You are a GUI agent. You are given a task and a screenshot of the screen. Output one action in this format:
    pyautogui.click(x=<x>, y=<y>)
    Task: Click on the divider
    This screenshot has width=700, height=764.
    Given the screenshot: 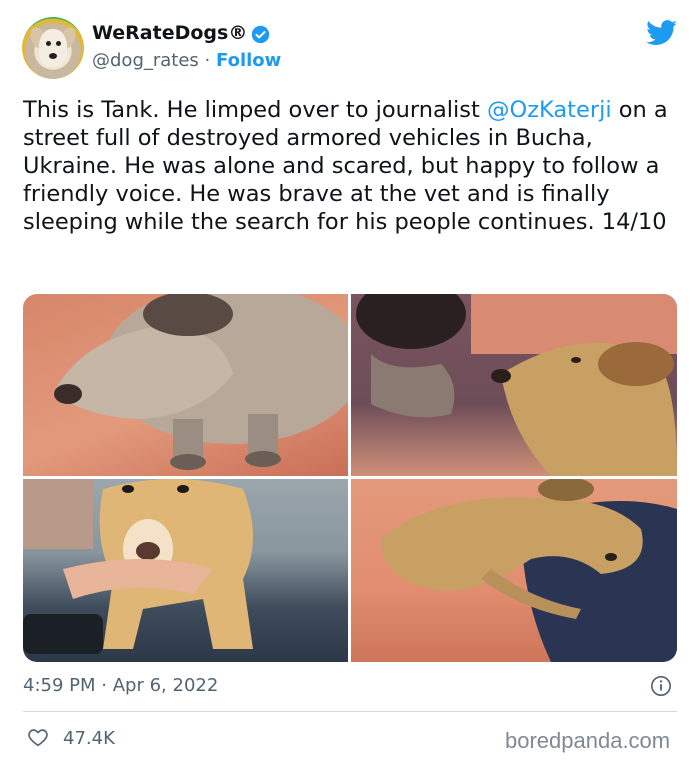 What is the action you would take?
    pyautogui.click(x=350, y=711)
    